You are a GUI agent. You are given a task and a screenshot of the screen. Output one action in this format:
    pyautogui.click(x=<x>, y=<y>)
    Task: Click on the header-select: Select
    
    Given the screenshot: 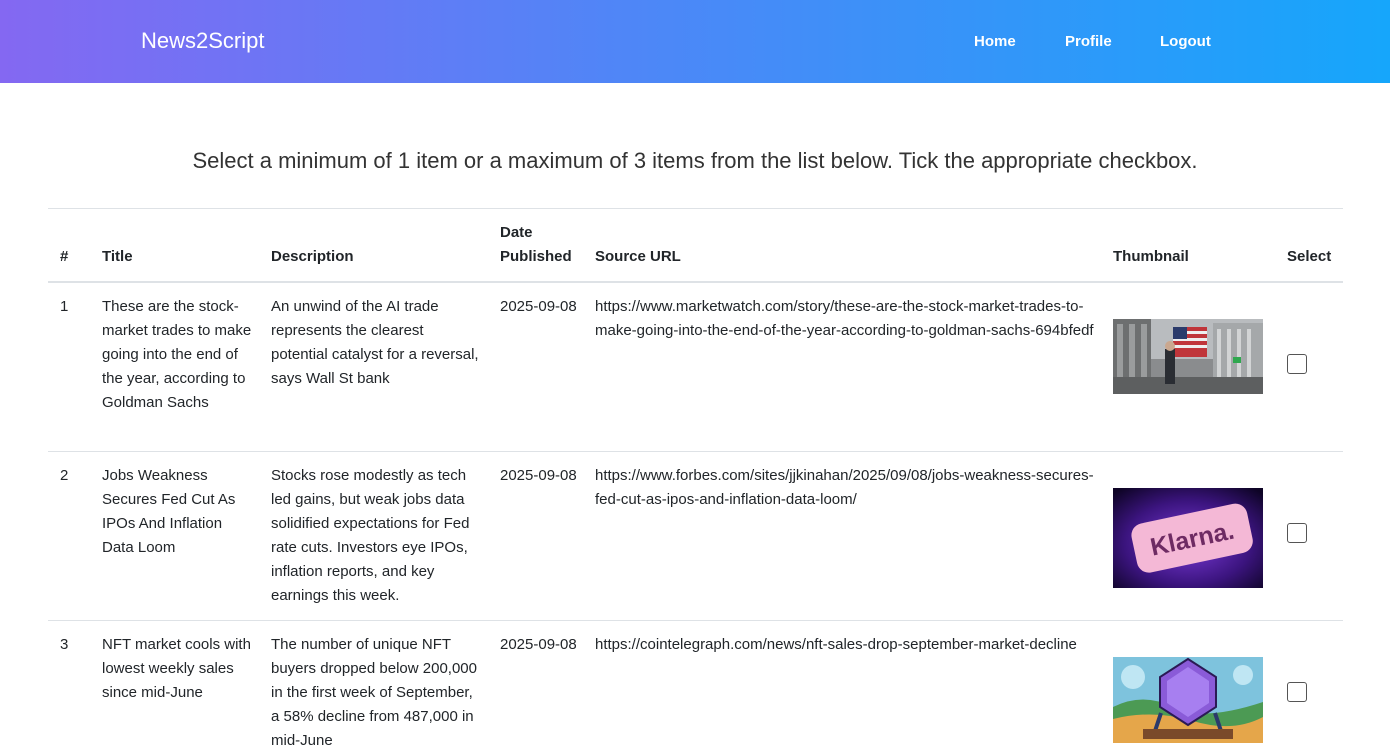 What is the action you would take?
    pyautogui.click(x=1309, y=256)
    